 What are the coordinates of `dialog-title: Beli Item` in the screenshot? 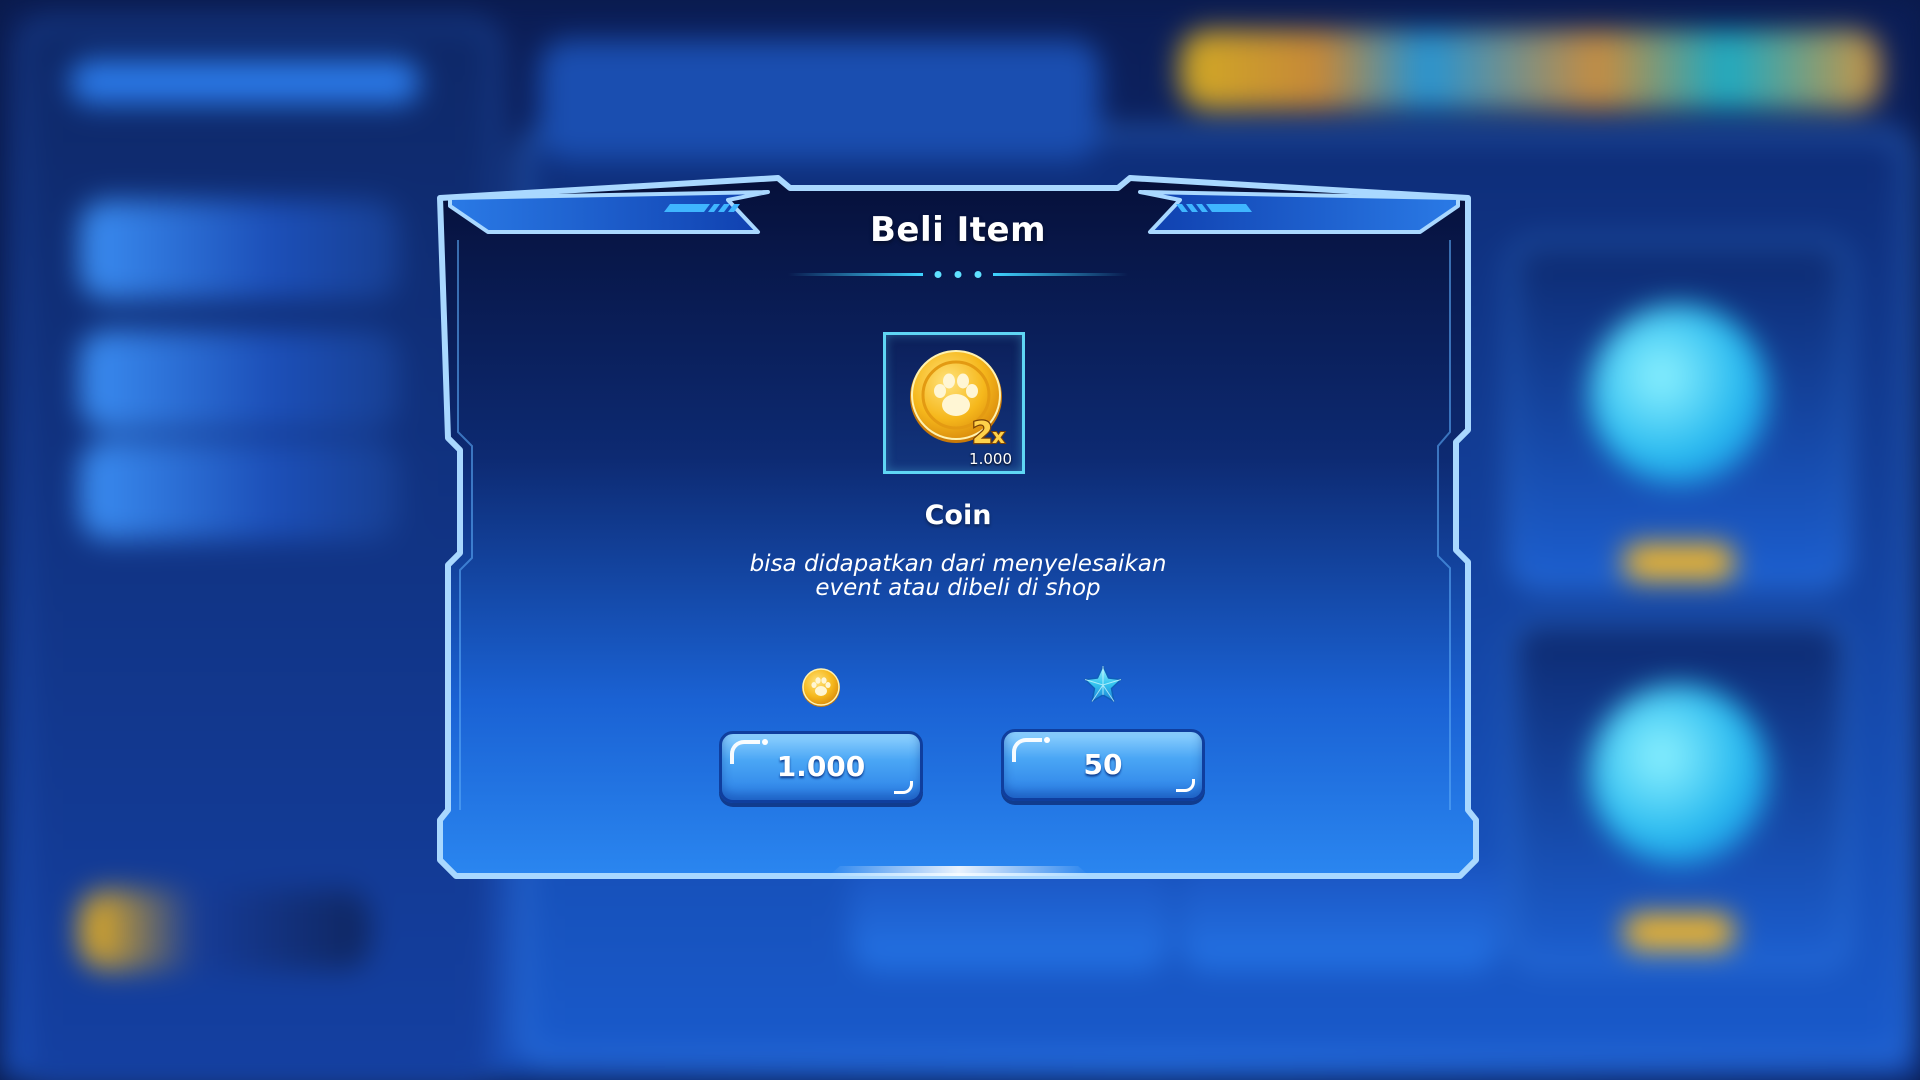 It's located at (957, 230).